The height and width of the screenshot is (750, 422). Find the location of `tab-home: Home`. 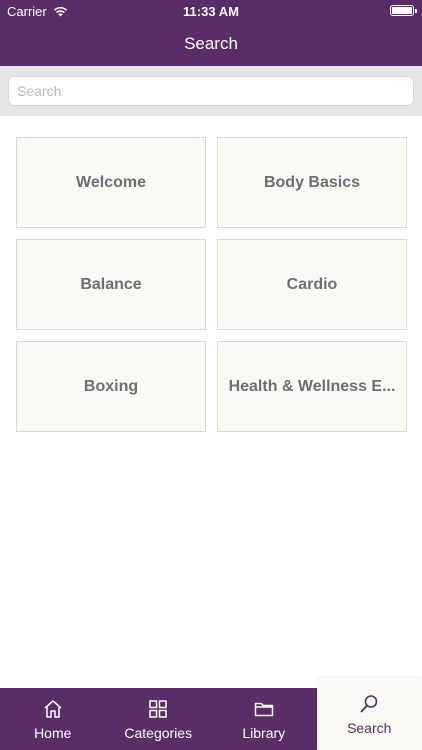

tab-home: Home is located at coordinates (53, 719).